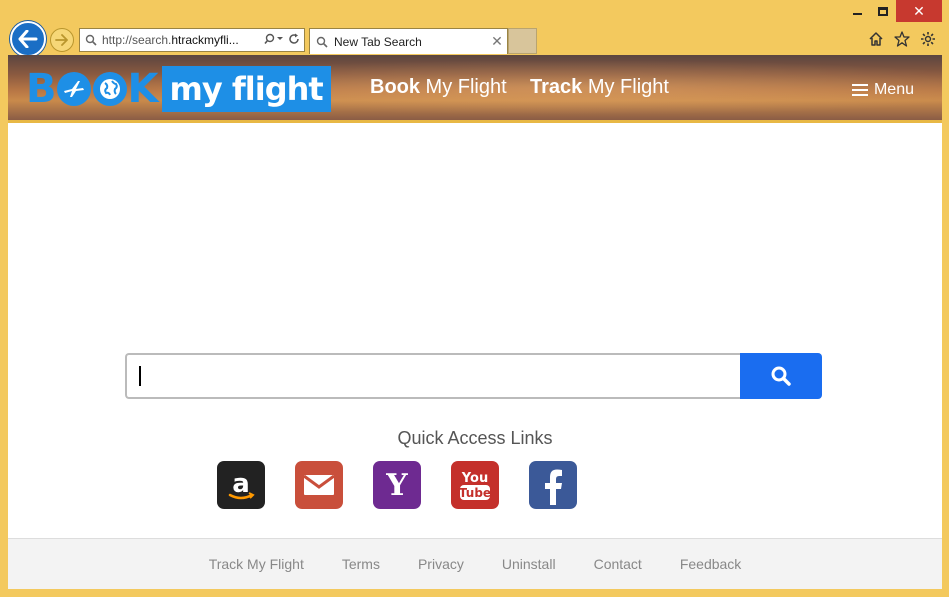 Image resolution: width=949 pixels, height=597 pixels. I want to click on svg-text: You, so click(474, 478).